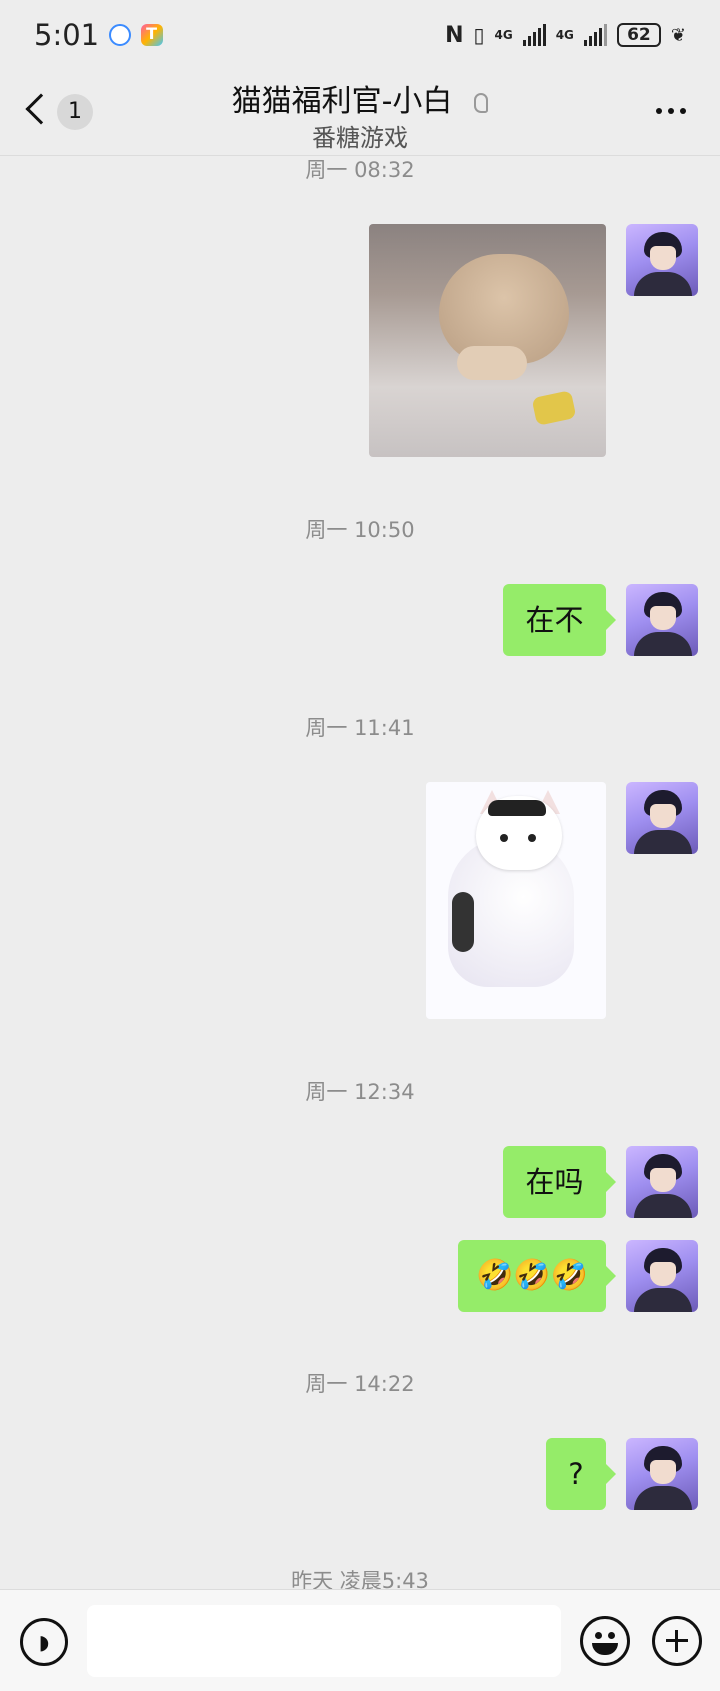 The width and height of the screenshot is (720, 1691). What do you see at coordinates (481, 102) in the screenshot?
I see `earpiece-mode-icon` at bounding box center [481, 102].